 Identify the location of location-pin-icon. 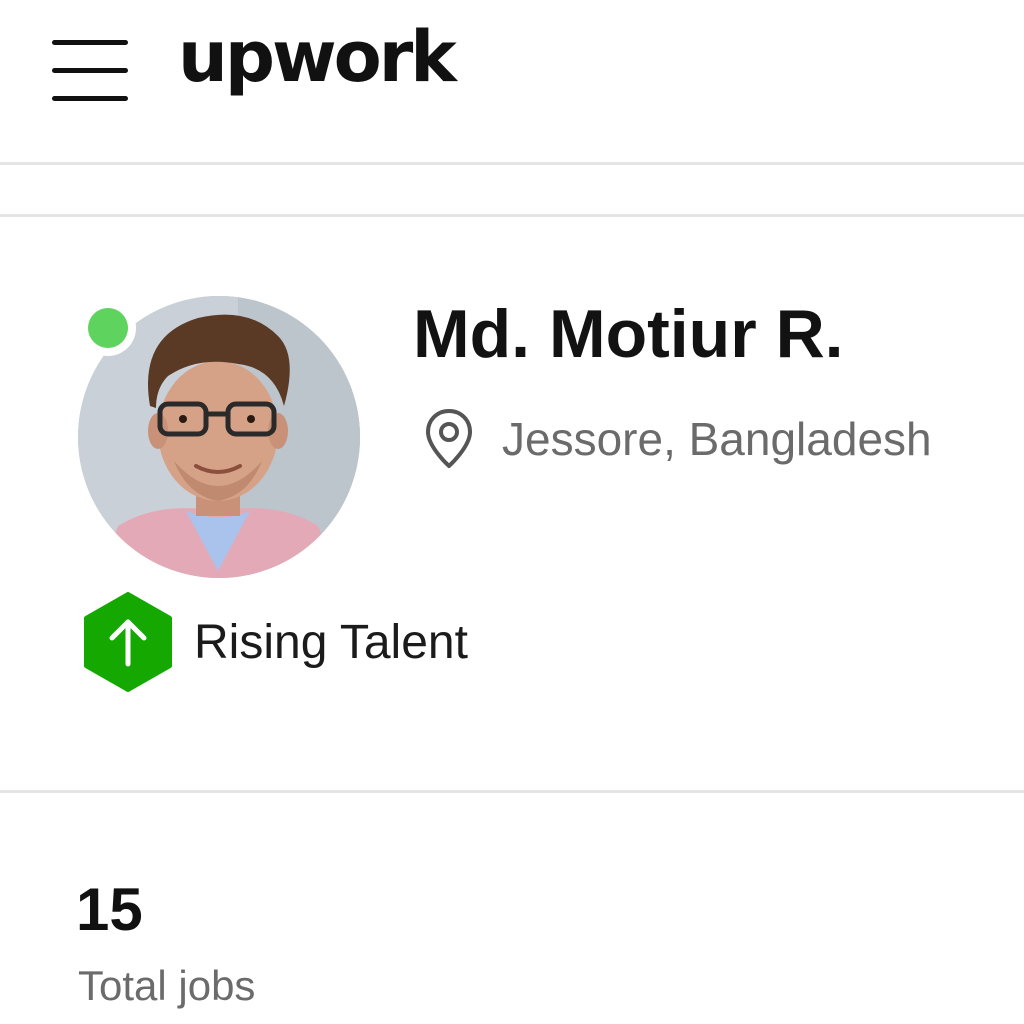
(449, 438).